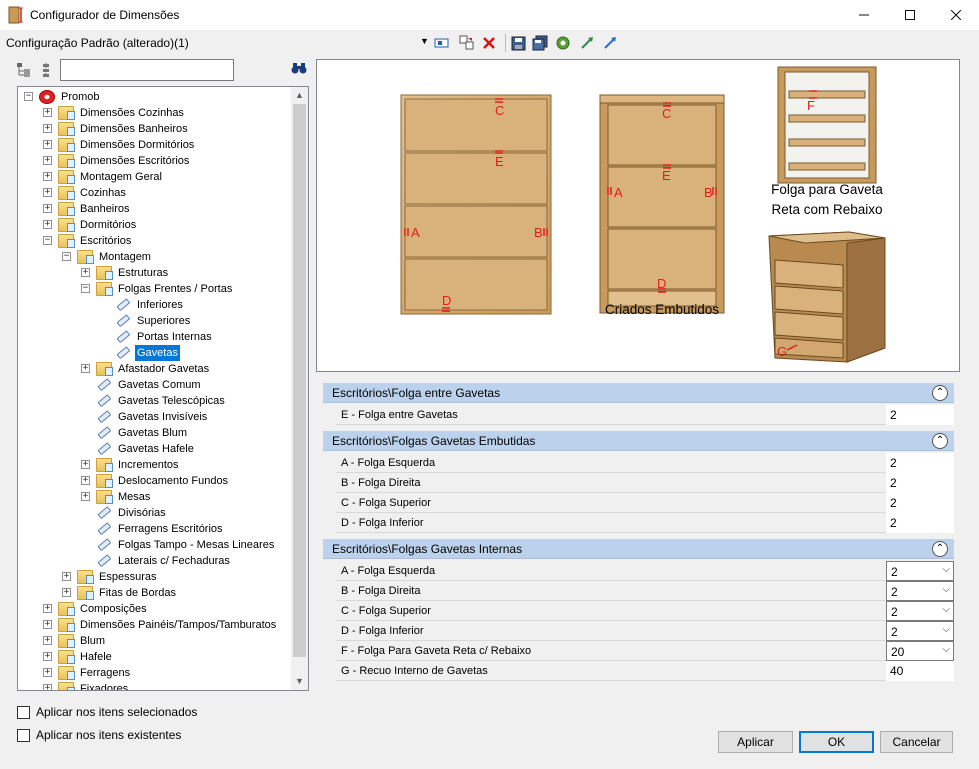 The height and width of the screenshot is (769, 979). Describe the element at coordinates (563, 43) in the screenshot. I see `refresh-icon` at that location.